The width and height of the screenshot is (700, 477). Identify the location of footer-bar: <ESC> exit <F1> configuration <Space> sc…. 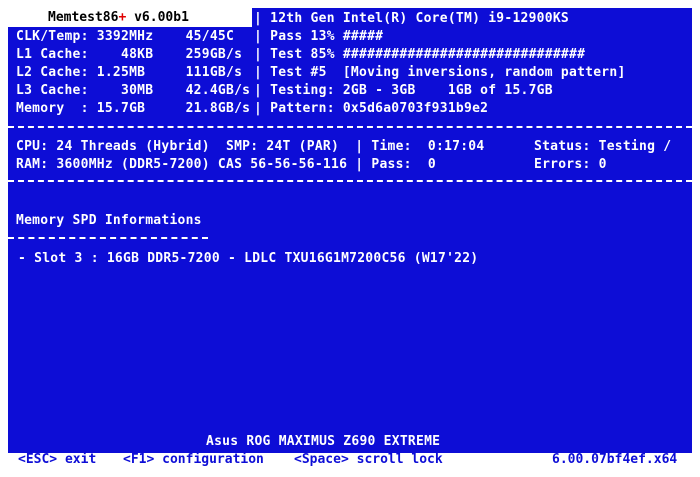
(350, 465).